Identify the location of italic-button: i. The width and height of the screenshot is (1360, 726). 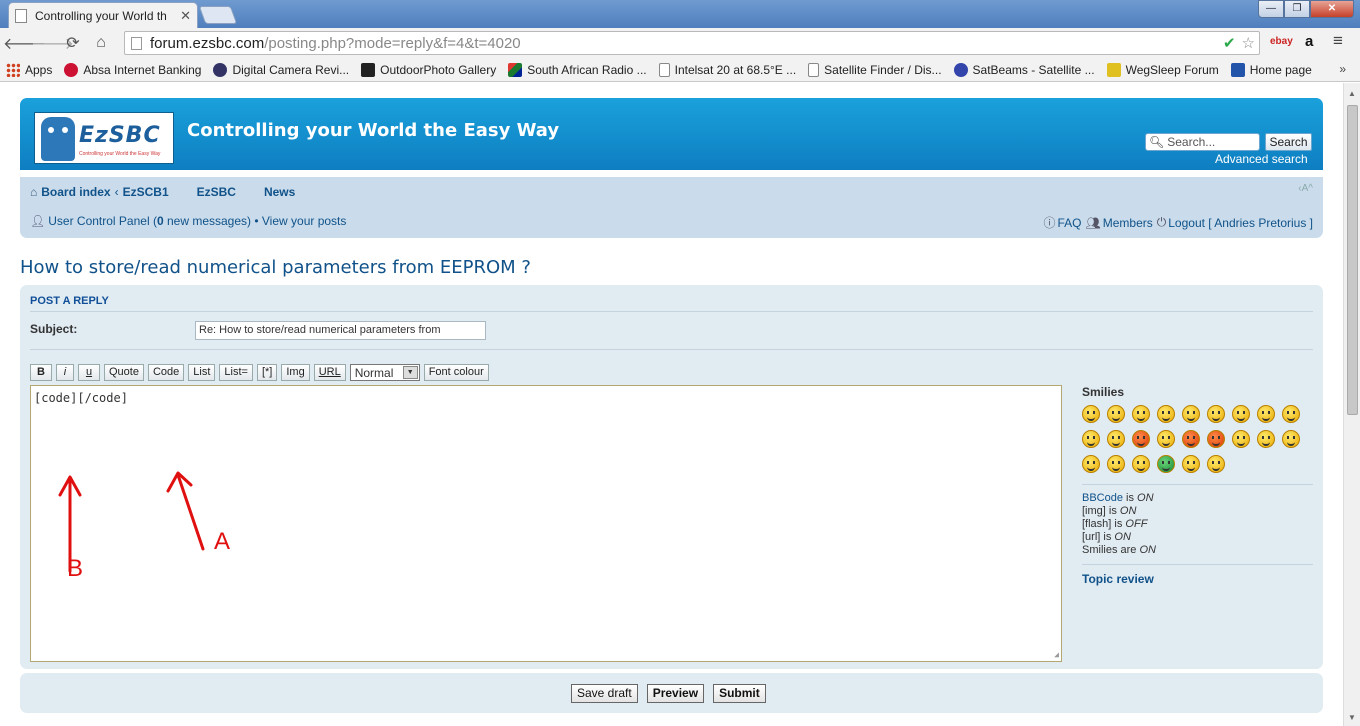
(65, 372).